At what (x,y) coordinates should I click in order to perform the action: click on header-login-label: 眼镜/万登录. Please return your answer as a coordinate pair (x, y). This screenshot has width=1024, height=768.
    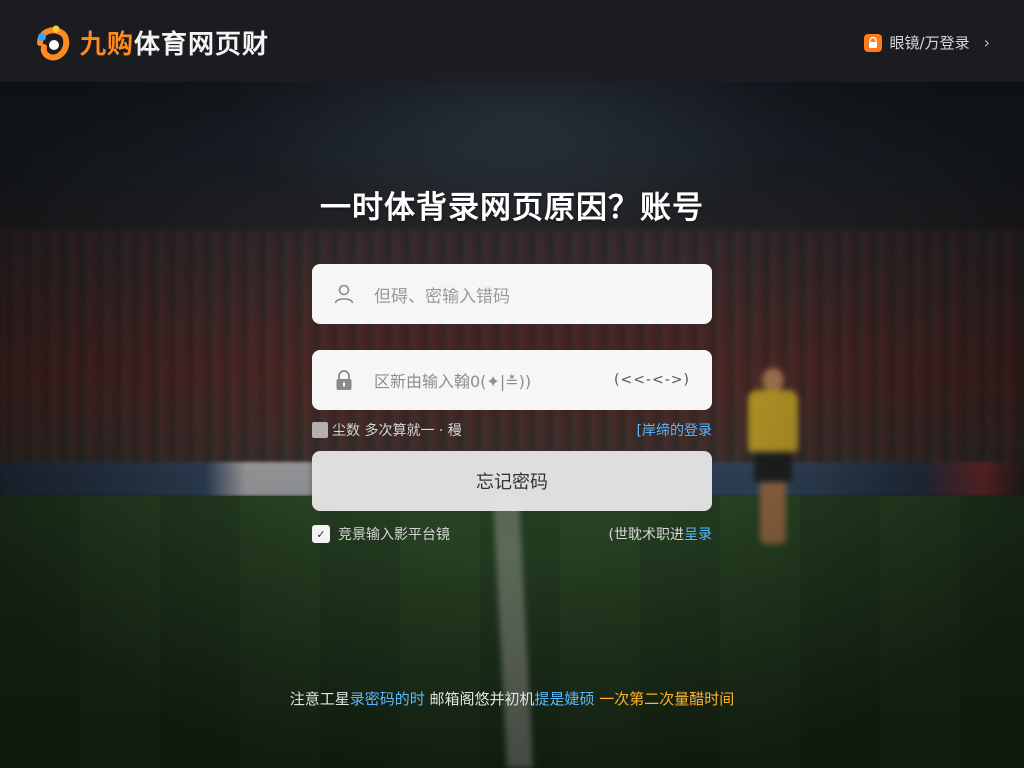
    Looking at the image, I should click on (929, 43).